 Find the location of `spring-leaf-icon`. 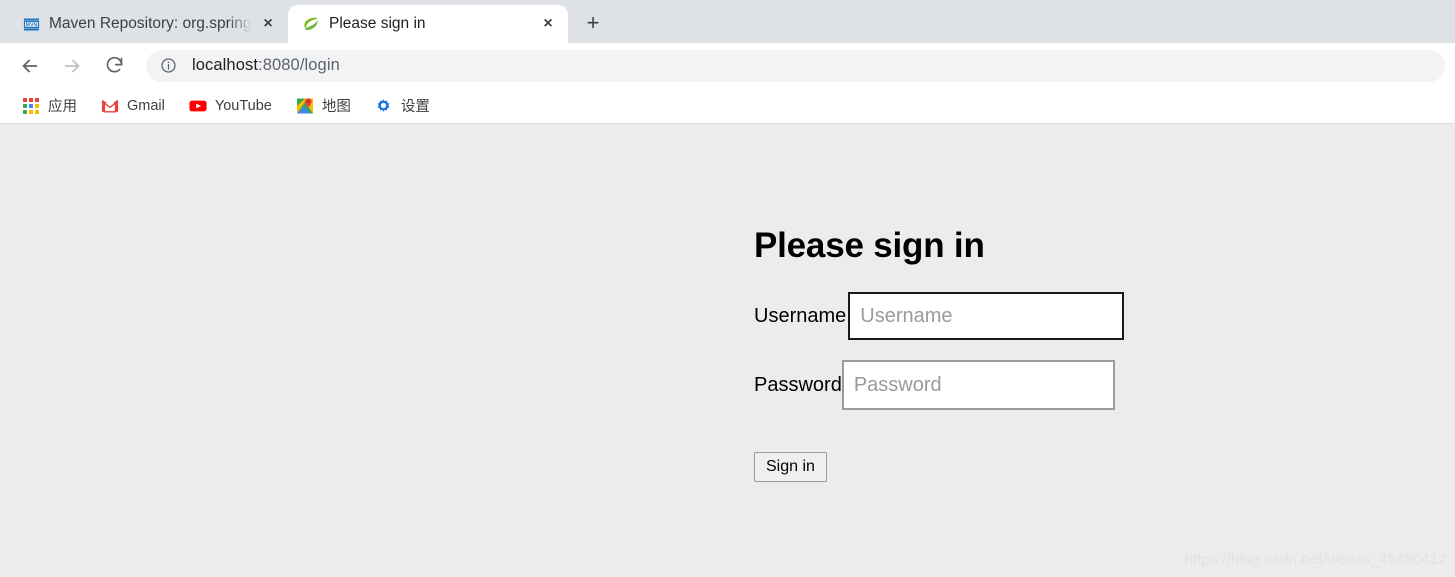

spring-leaf-icon is located at coordinates (311, 24).